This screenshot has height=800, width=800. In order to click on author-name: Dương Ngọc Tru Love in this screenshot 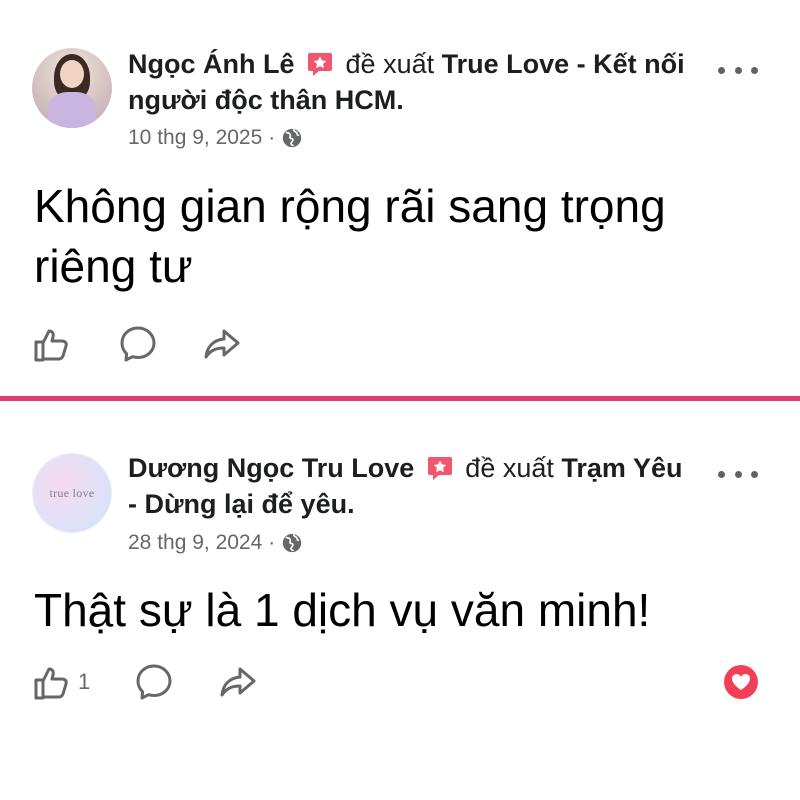, I will do `click(271, 468)`.